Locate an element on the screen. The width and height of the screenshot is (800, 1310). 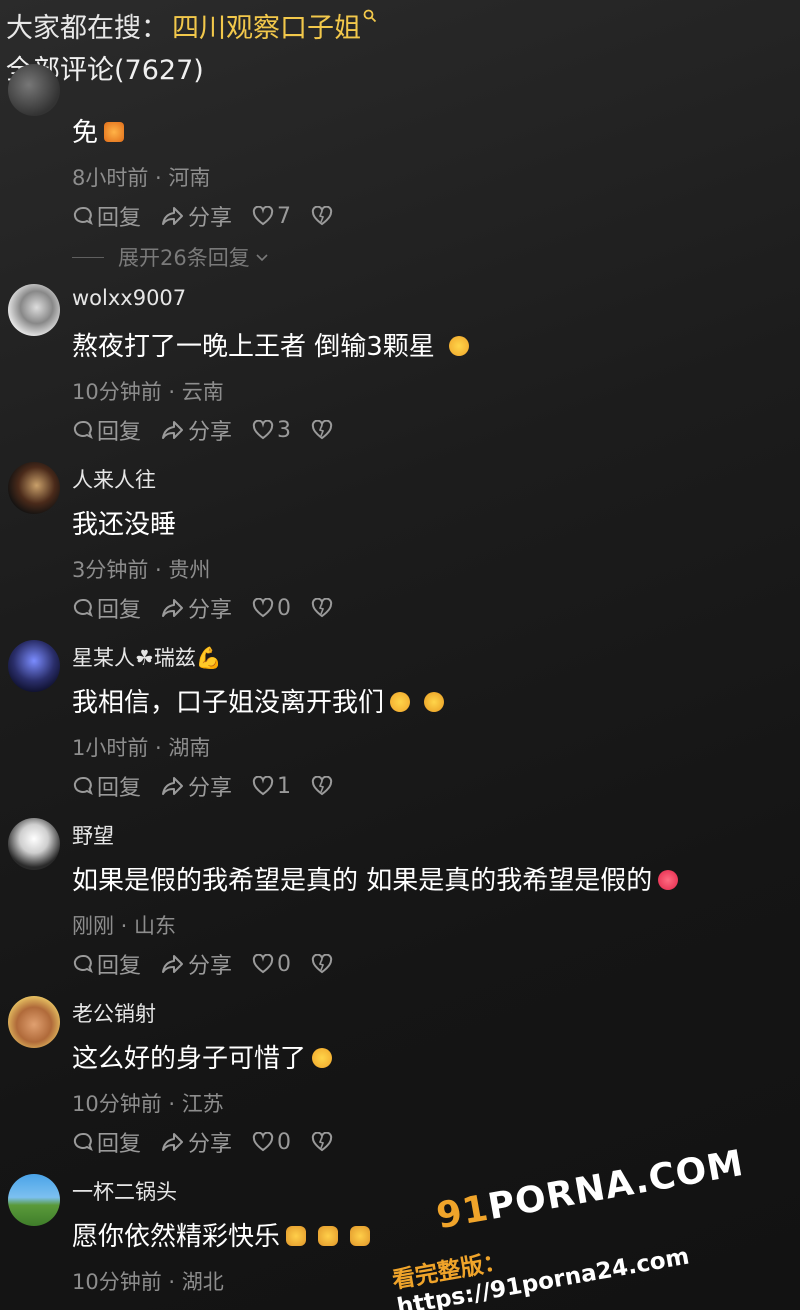
search-icon is located at coordinates (370, 17).